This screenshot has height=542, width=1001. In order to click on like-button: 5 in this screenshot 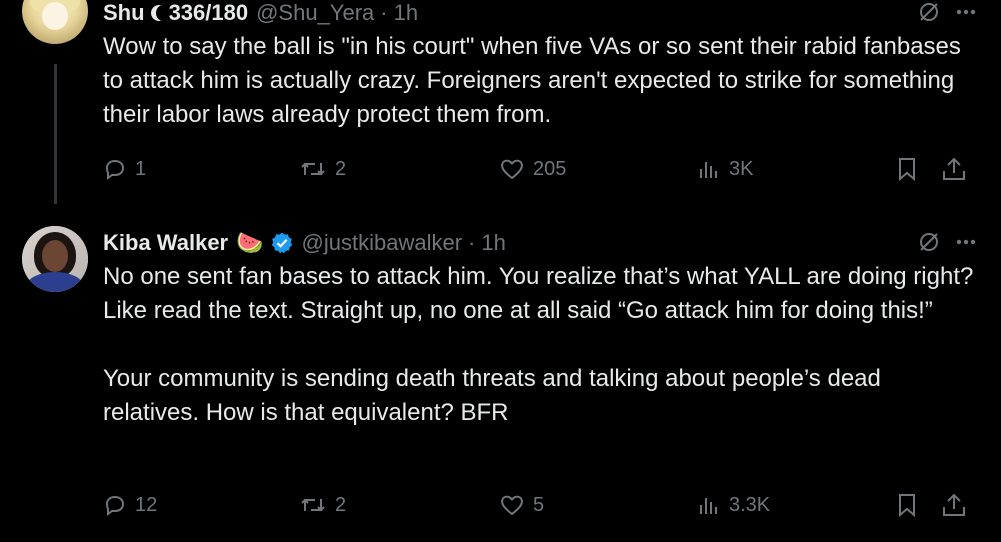, I will do `click(521, 505)`.